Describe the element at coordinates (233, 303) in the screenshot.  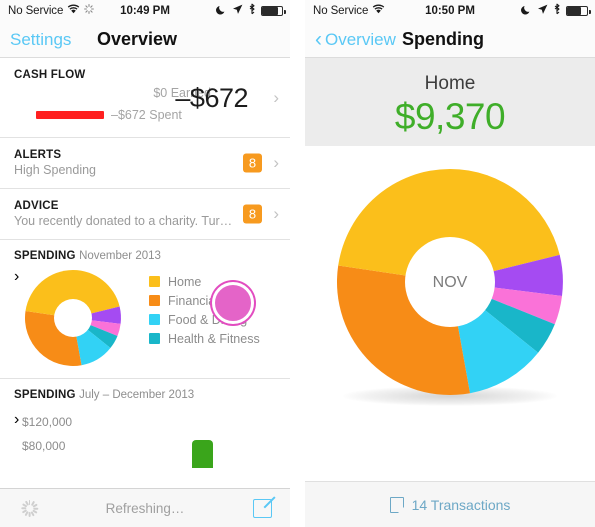
I see `selected-category-indicator` at that location.